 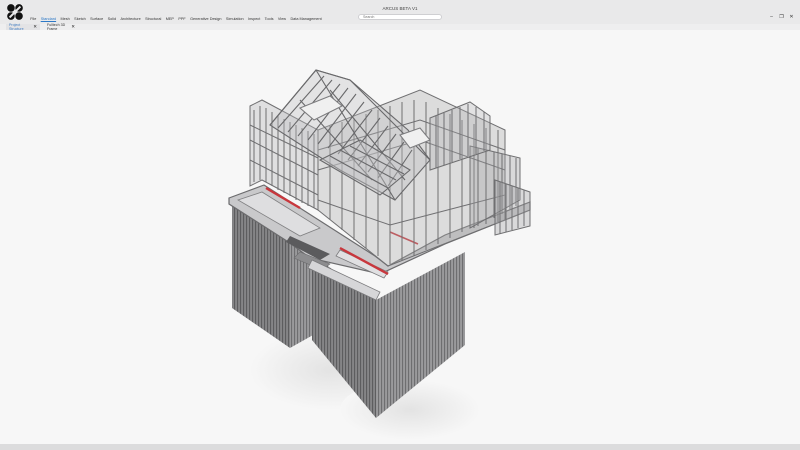 I want to click on menu-sketch: Sketch, so click(x=80, y=19).